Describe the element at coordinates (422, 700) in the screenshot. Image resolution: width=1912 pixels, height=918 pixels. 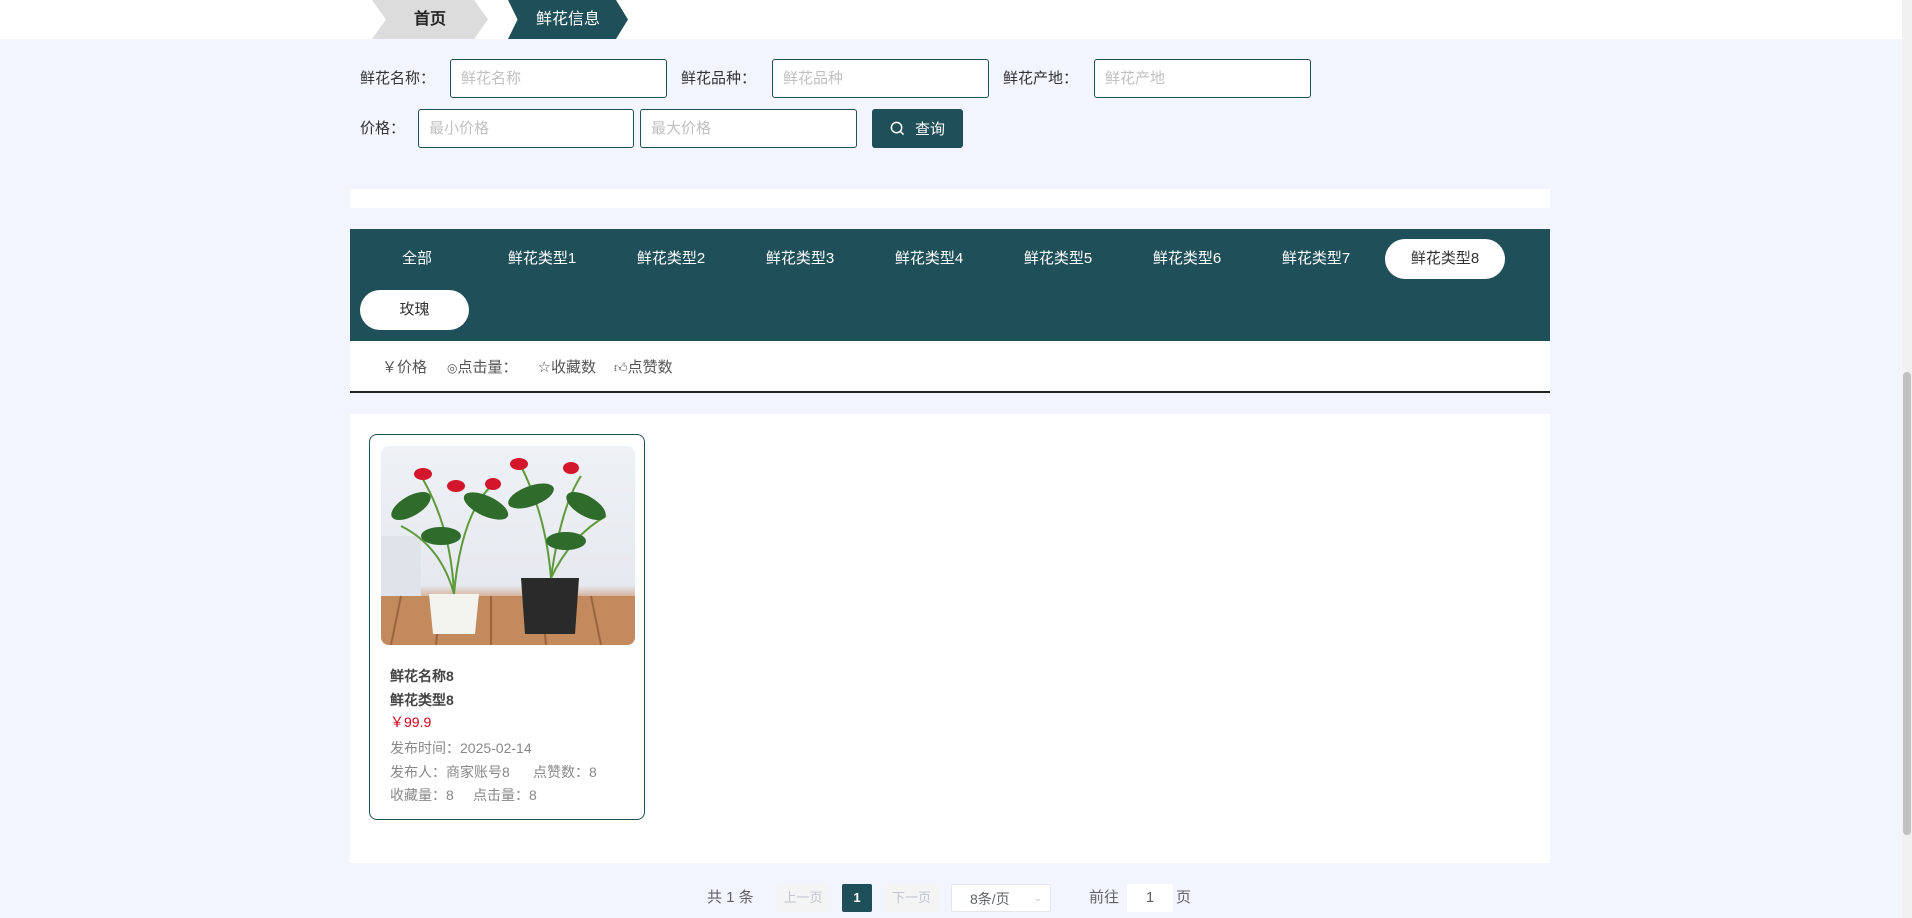
I see `product-type: 鲜花类型8` at that location.